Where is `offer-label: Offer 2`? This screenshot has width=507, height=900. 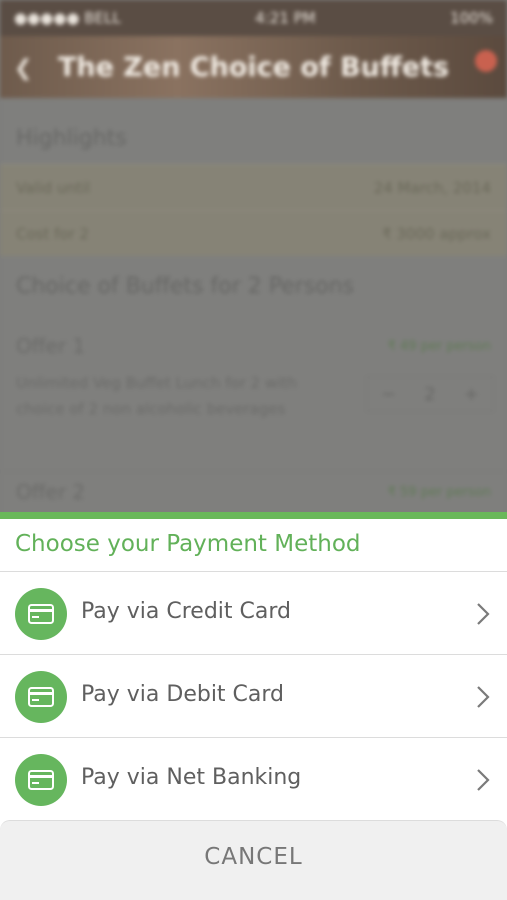 offer-label: Offer 2 is located at coordinates (51, 492).